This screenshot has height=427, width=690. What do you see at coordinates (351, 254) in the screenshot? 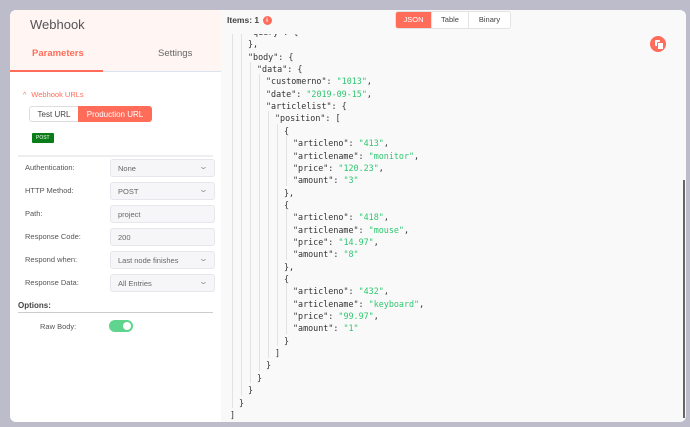
I see `json-string: 8` at bounding box center [351, 254].